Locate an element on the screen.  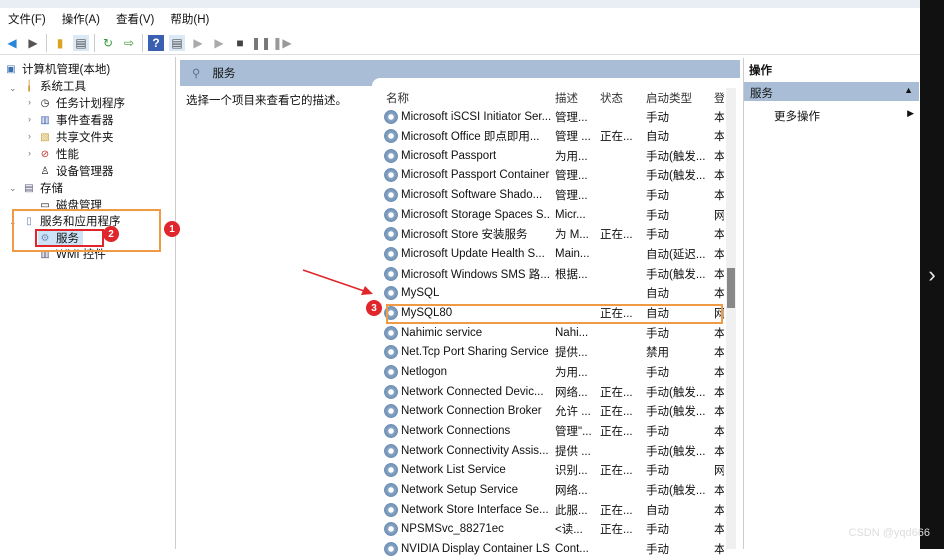
help-icon: ? is located at coordinates (156, 42).